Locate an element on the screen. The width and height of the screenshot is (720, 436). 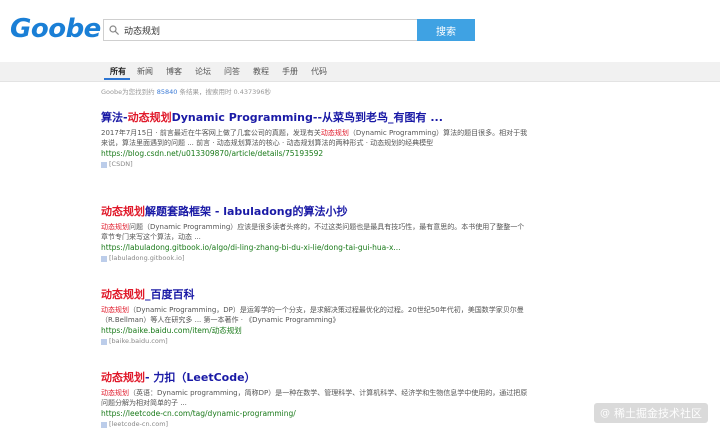
result-source-label: [labuladong.gitbook.io] is located at coordinates (147, 258).